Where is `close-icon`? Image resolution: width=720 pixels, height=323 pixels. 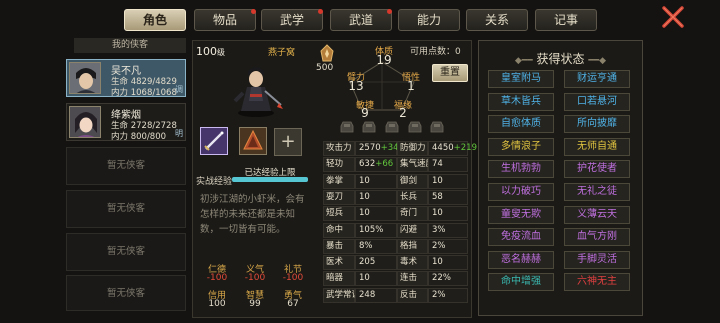 close-icon is located at coordinates (673, 17).